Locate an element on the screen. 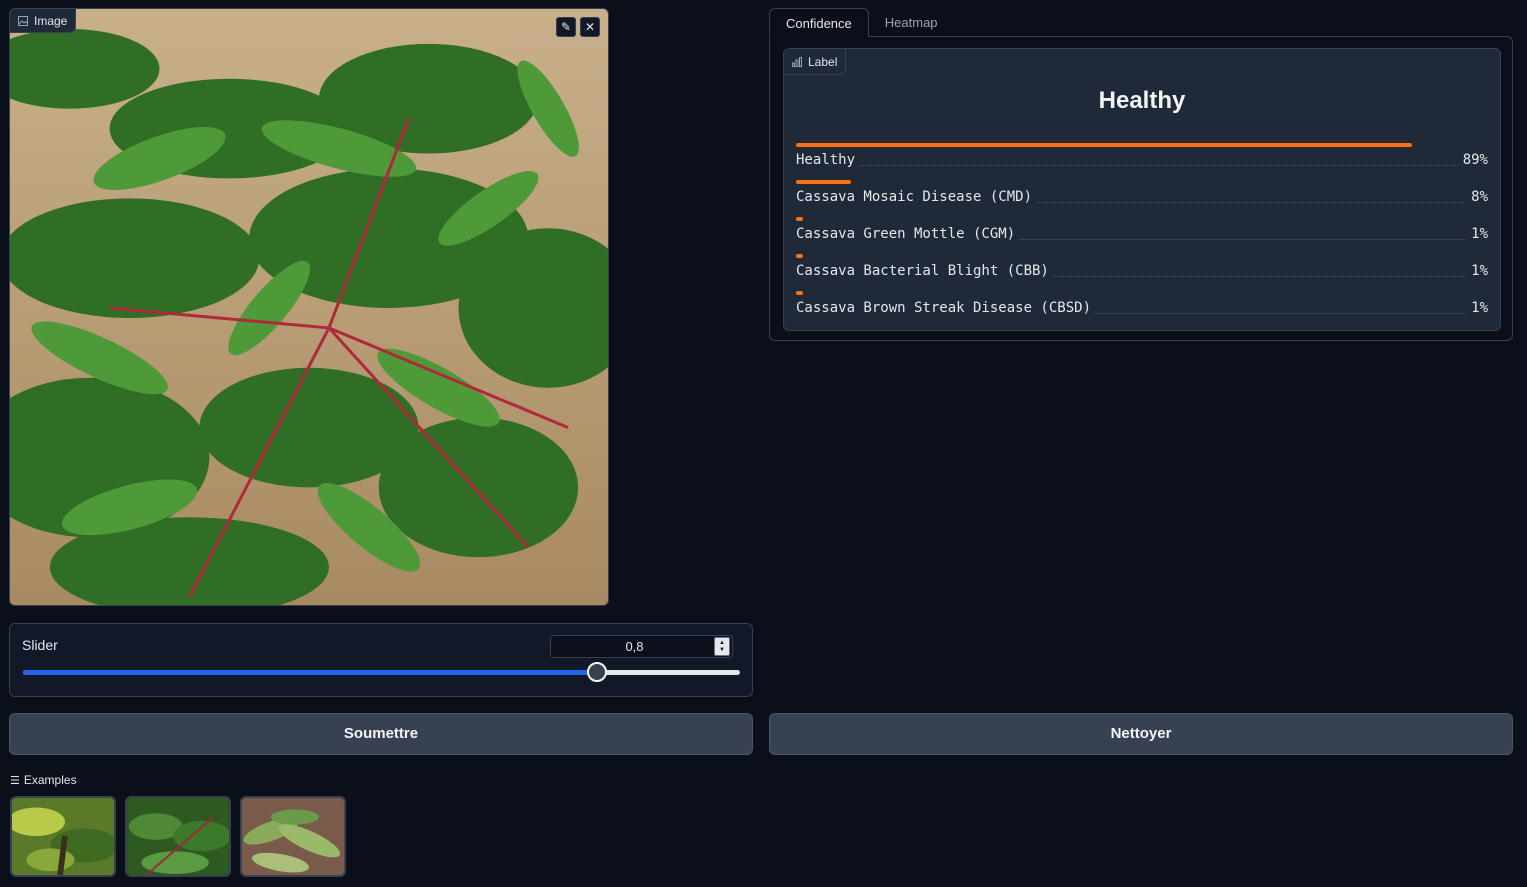 The image size is (1527, 887). prediction-title: Healthy is located at coordinates (1142, 100).